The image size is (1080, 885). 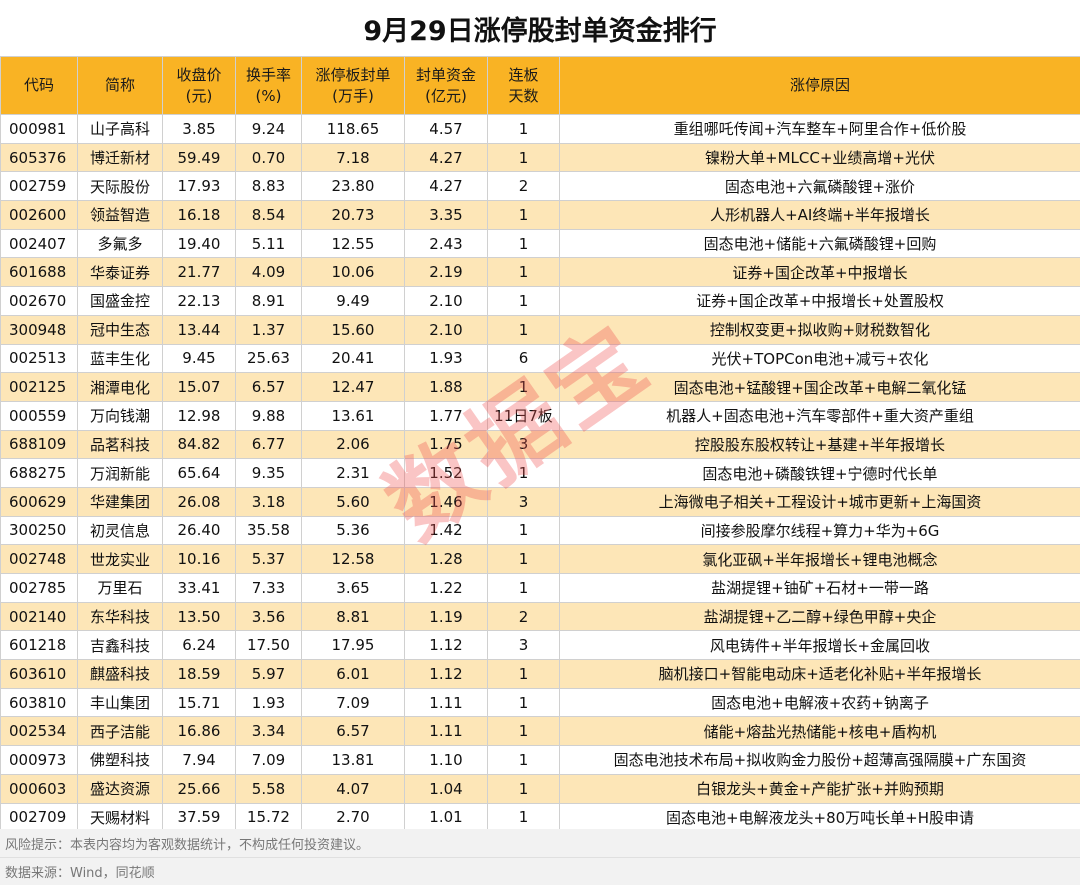 What do you see at coordinates (199, 444) in the screenshot?
I see `cell-close-price: 84.82` at bounding box center [199, 444].